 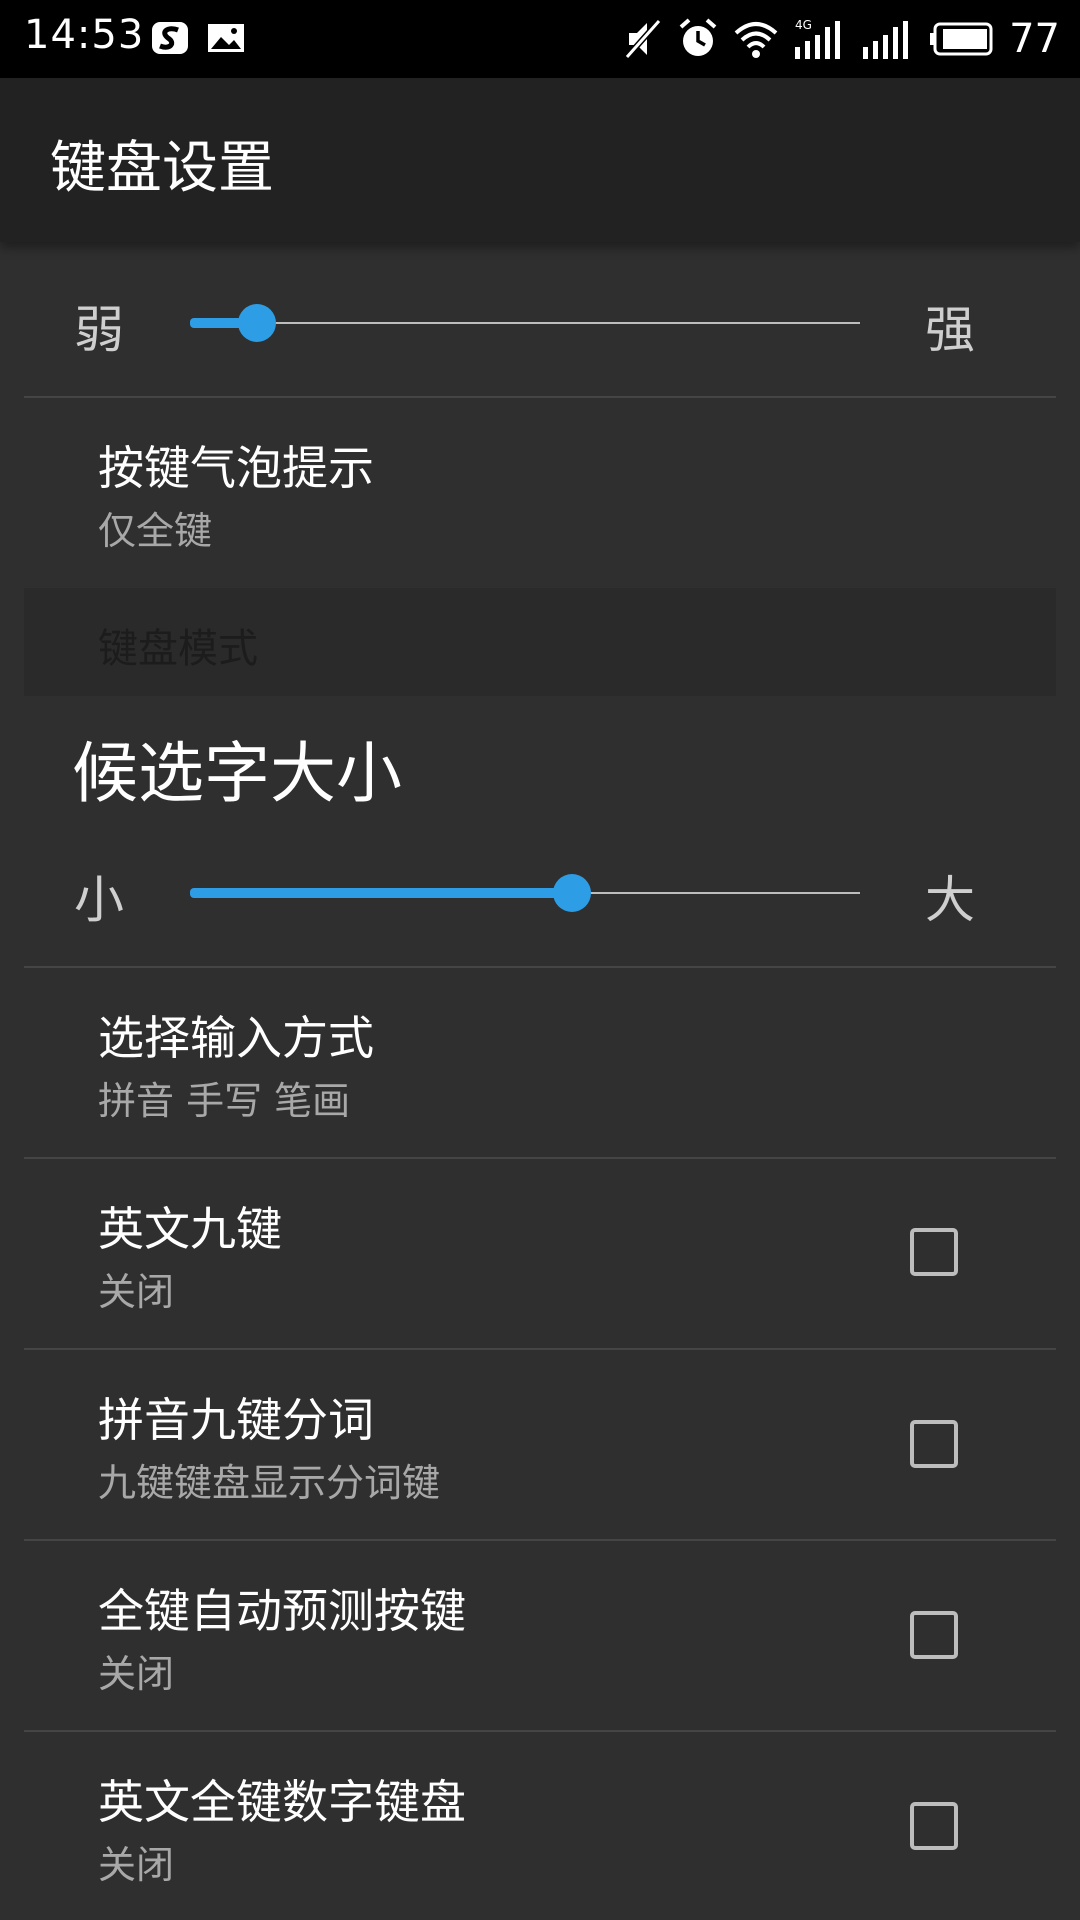 I want to click on slider-track, so click(x=525, y=323).